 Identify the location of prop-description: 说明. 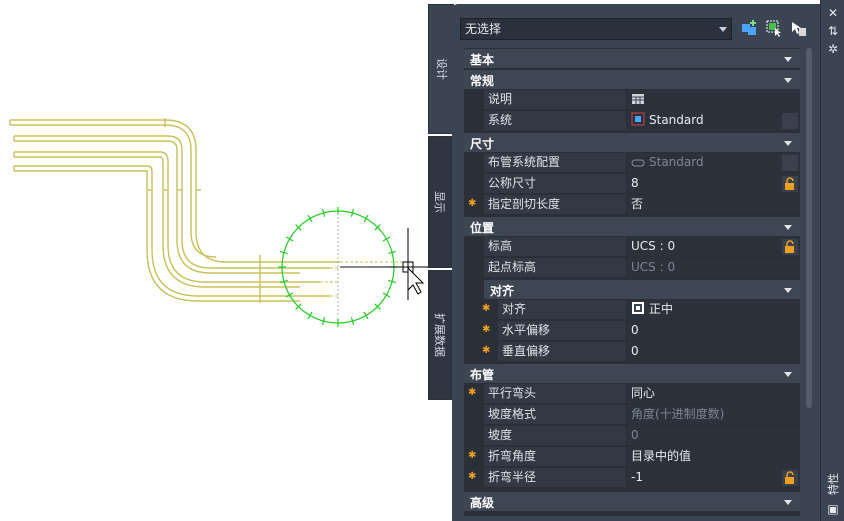
(632, 100).